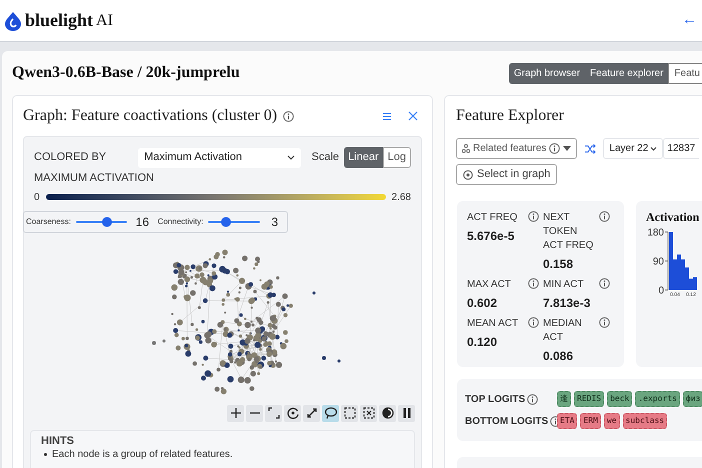 This screenshot has width=702, height=468. Describe the element at coordinates (45, 454) in the screenshot. I see `bullet-icon` at that location.